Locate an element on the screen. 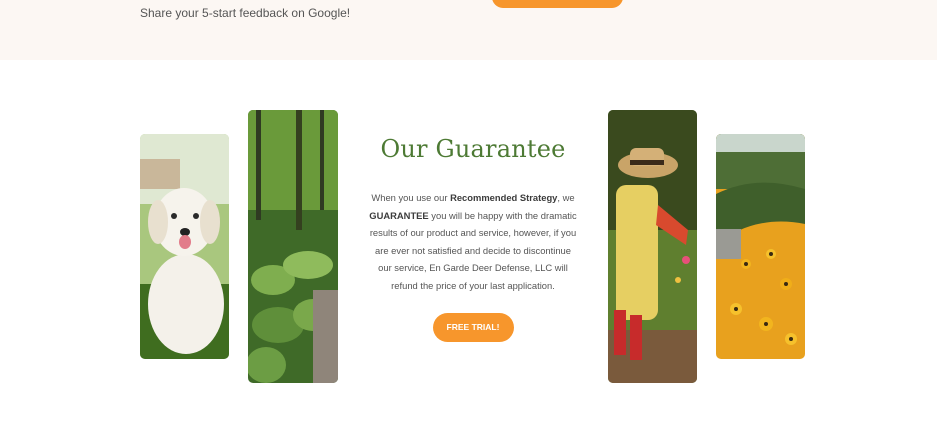 The image size is (937, 429). guarantee-text-part-2: , we is located at coordinates (566, 197).